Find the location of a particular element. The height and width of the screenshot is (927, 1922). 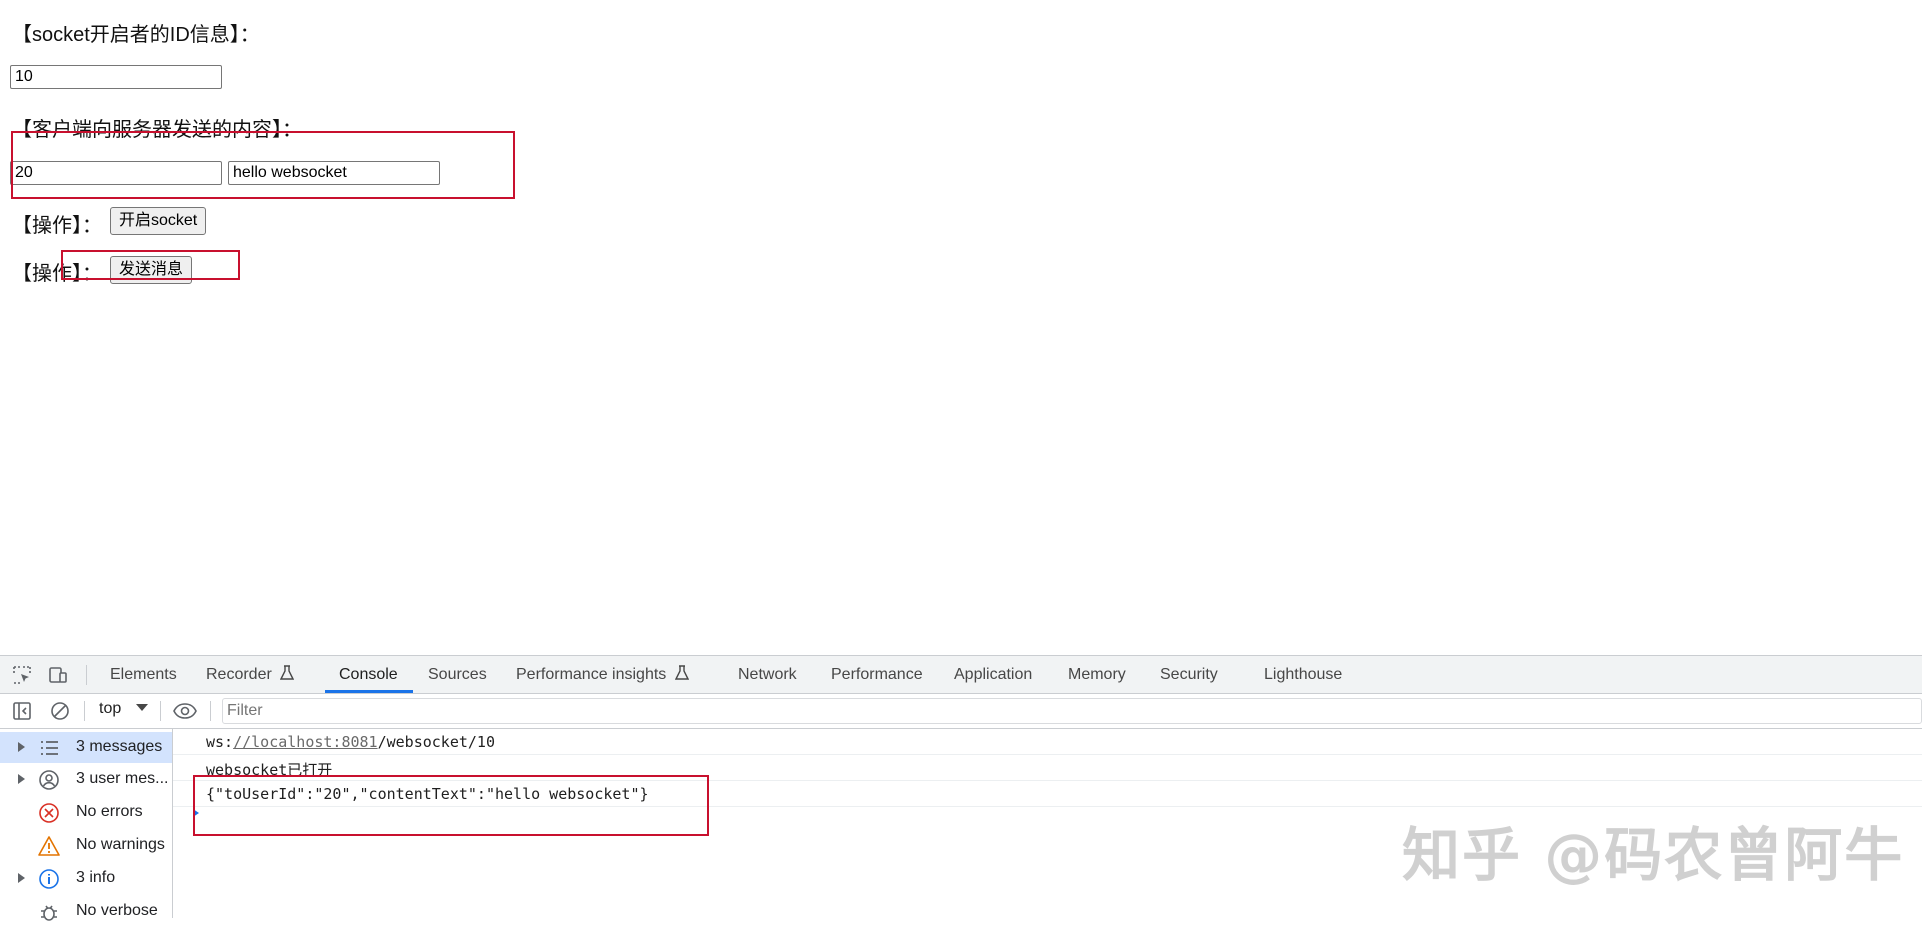

tab-lighthouse: Lighthouse is located at coordinates (1303, 674).